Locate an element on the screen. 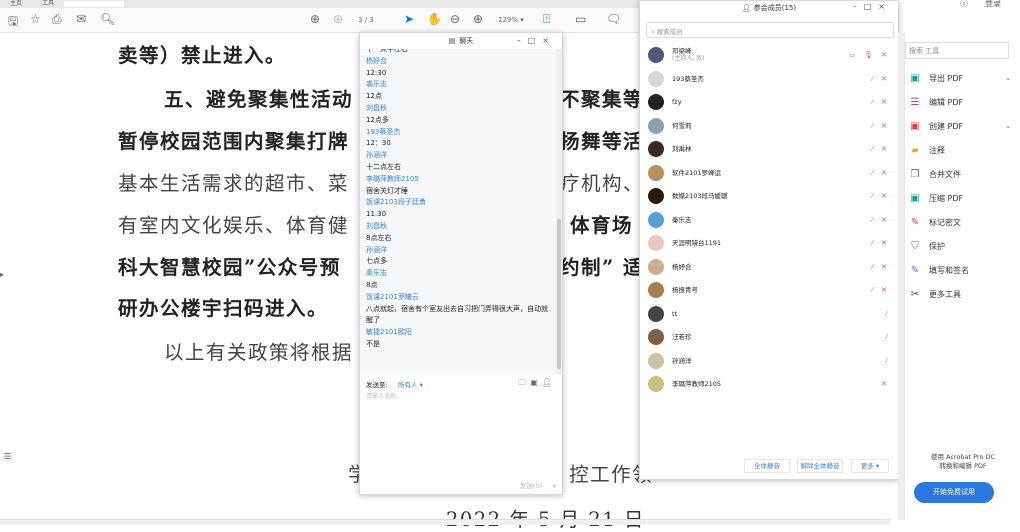 The image size is (1020, 532). search-zoom-icon: 🔍︎ is located at coordinates (107, 19).